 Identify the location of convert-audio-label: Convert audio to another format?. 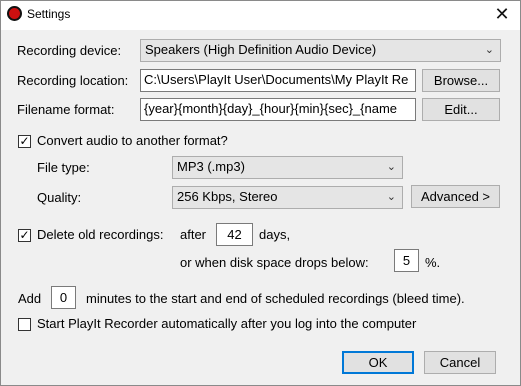
(132, 140).